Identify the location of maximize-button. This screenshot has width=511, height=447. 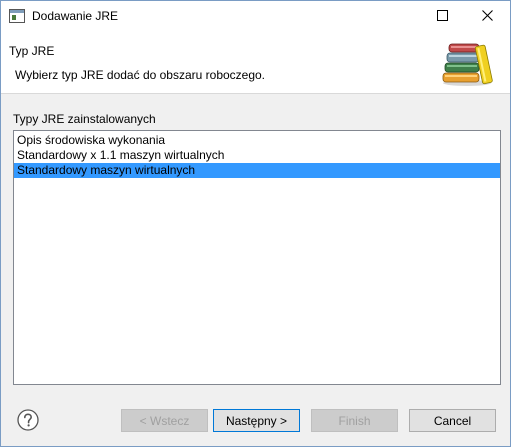
(443, 16).